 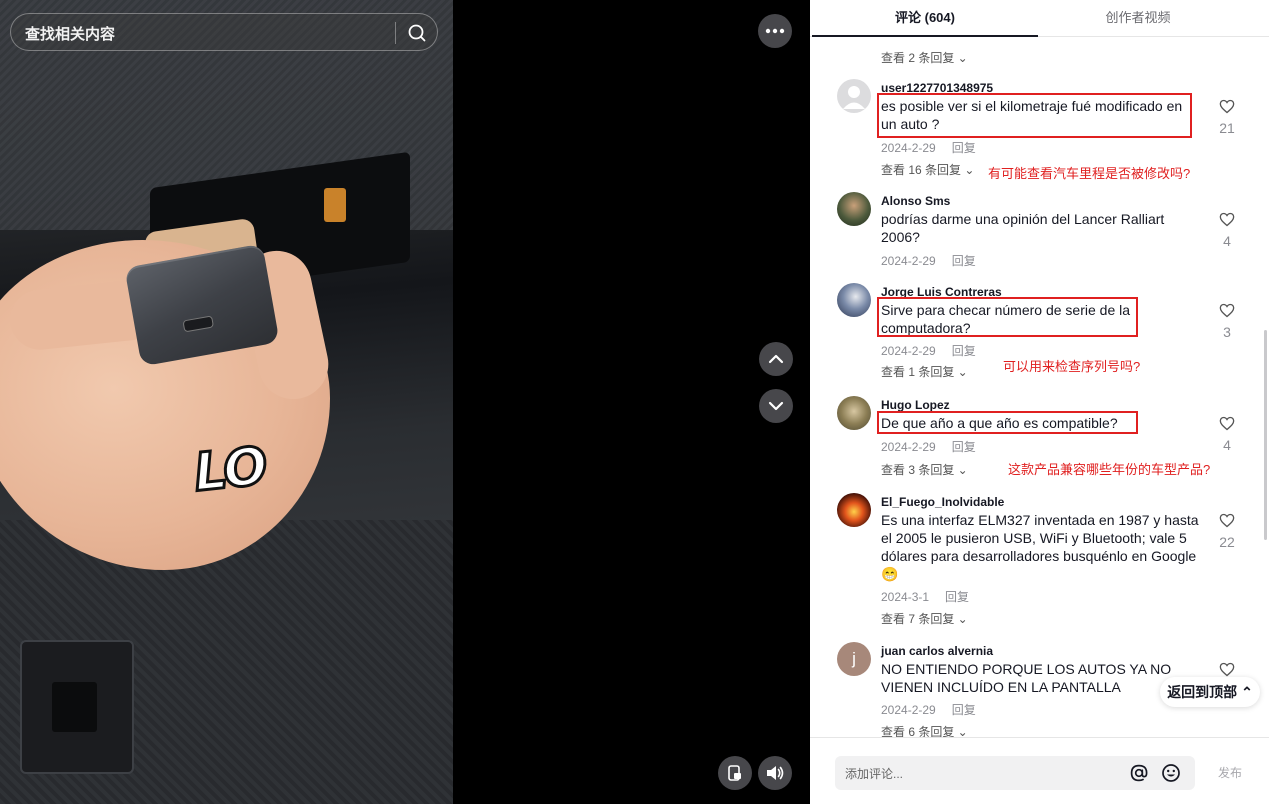 I want to click on comment-date: 2024-3-1, so click(x=905, y=597).